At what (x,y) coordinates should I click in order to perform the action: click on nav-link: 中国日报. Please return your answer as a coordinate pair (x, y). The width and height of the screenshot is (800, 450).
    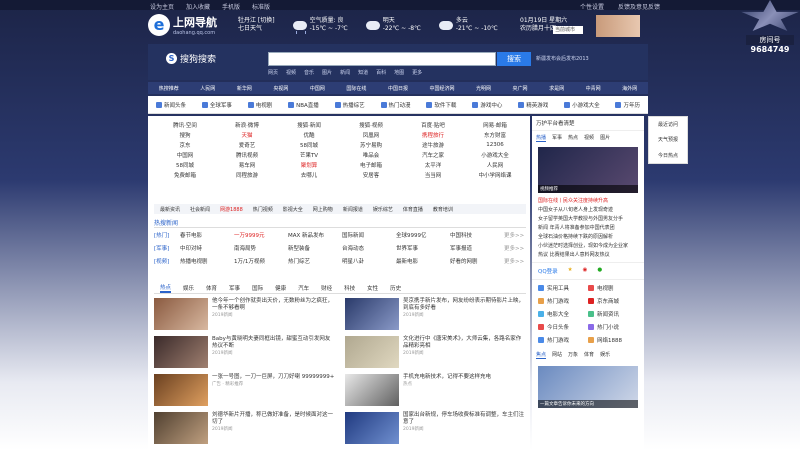
    Looking at the image, I should click on (398, 88).